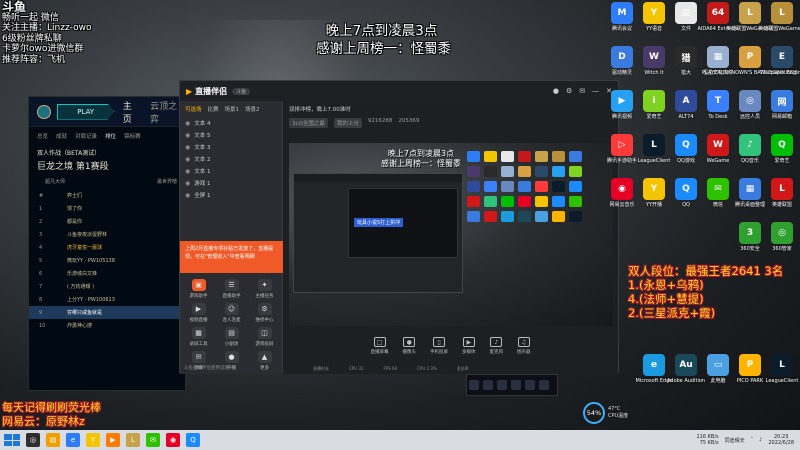 The height and width of the screenshot is (450, 800). I want to click on avatar: ●, so click(556, 91).